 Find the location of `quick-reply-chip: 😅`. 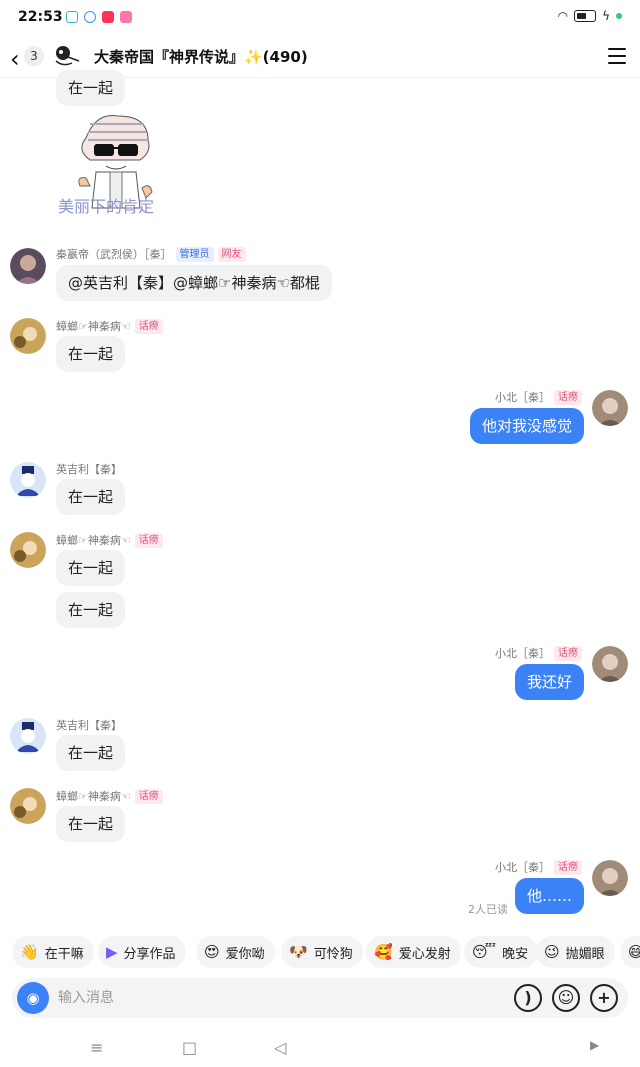

quick-reply-chip: 😅 is located at coordinates (630, 952).